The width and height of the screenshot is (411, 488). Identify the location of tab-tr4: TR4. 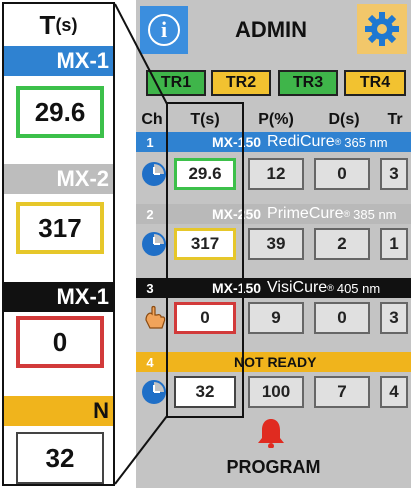
(375, 83).